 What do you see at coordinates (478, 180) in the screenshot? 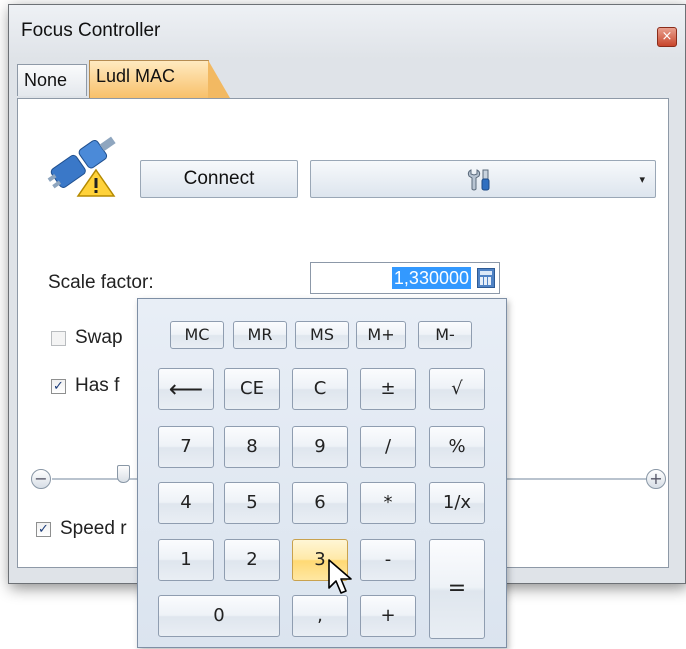
I see `tools-icon` at bounding box center [478, 180].